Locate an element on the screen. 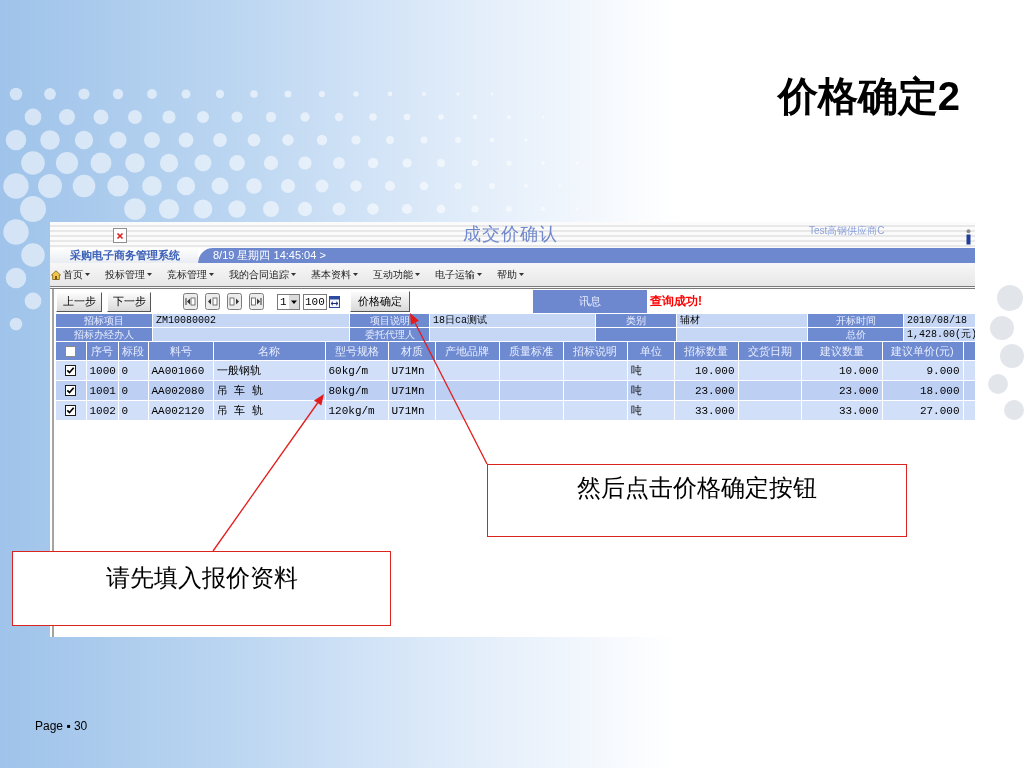 This screenshot has height=768, width=1024. field-value: 18日ca测试 is located at coordinates (512, 320).